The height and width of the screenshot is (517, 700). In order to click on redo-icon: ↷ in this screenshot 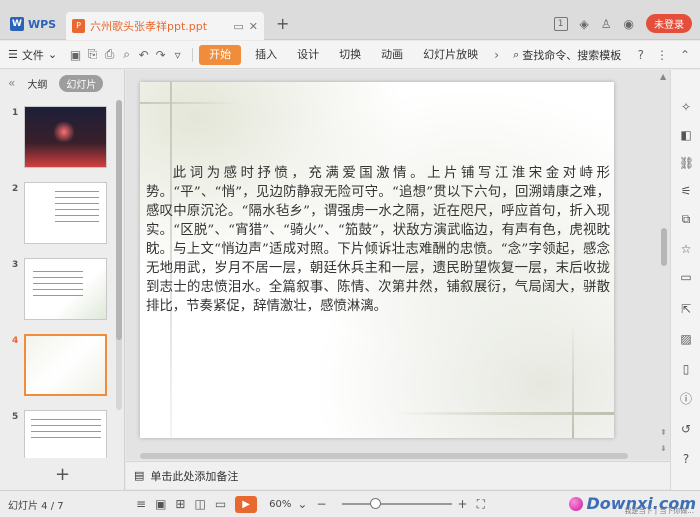, I will do `click(160, 55)`.